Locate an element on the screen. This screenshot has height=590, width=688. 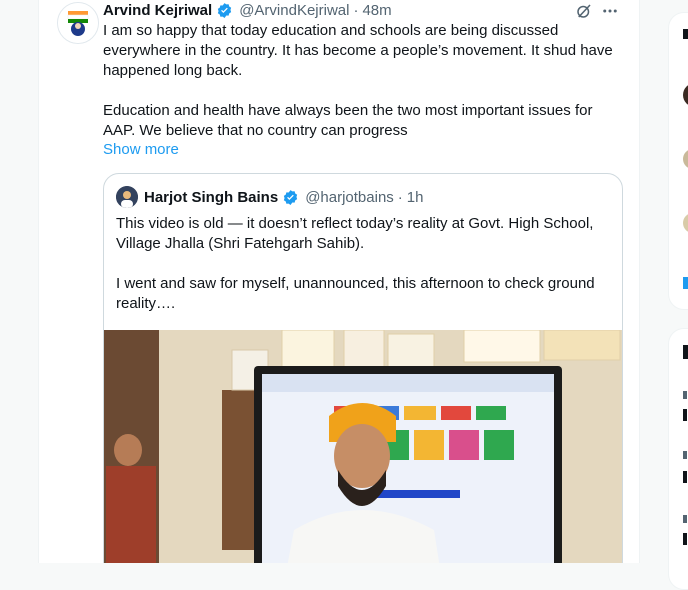
show-more-link: Show more is located at coordinates (141, 149).